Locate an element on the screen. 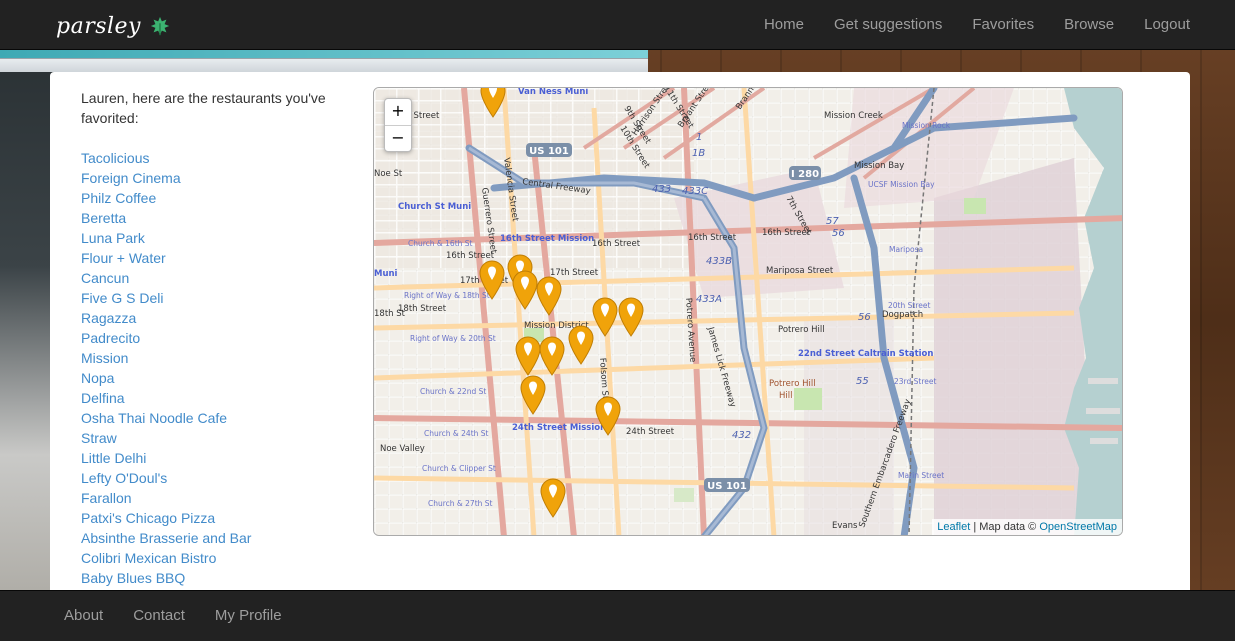 This screenshot has height=641, width=1235. restaurant-link: Farallon is located at coordinates (106, 498).